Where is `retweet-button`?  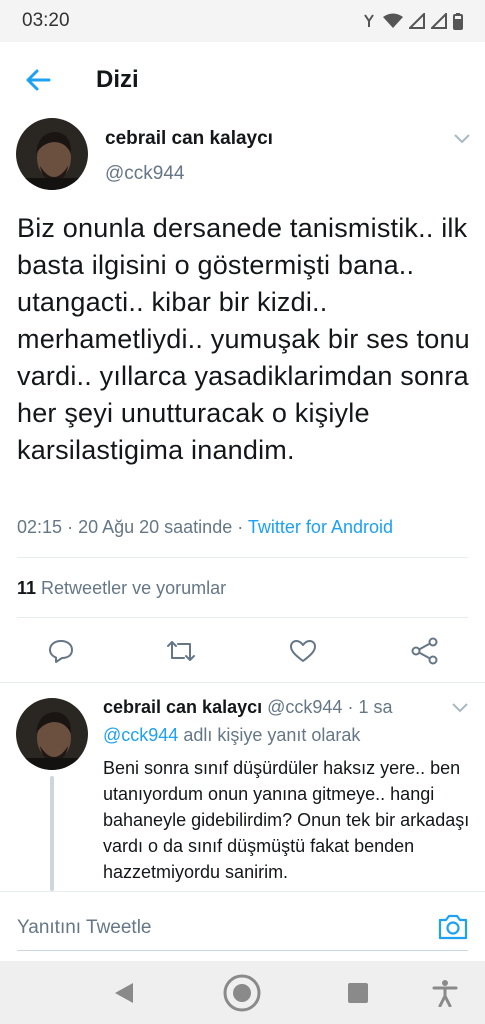
retweet-button is located at coordinates (181, 651).